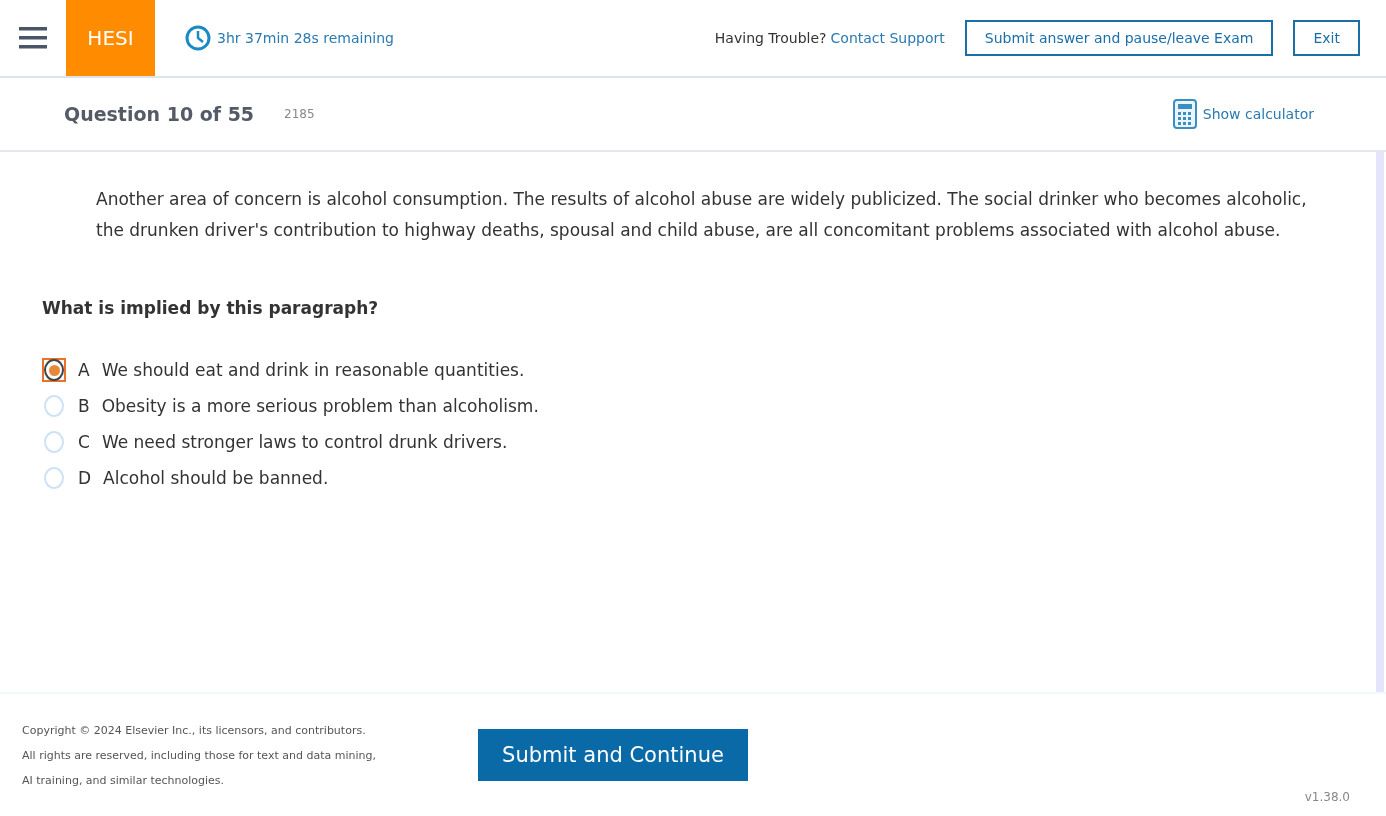 This screenshot has width=1386, height=816. Describe the element at coordinates (305, 38) in the screenshot. I see `time-remaining: 3hr 37min 28s remaining` at that location.